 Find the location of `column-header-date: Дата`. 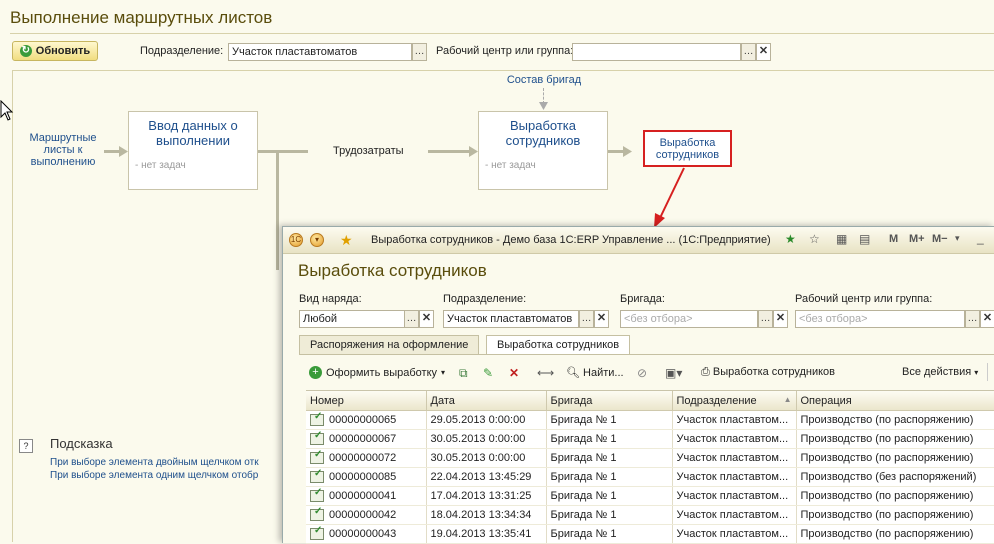

column-header-date: Дата is located at coordinates (486, 401).